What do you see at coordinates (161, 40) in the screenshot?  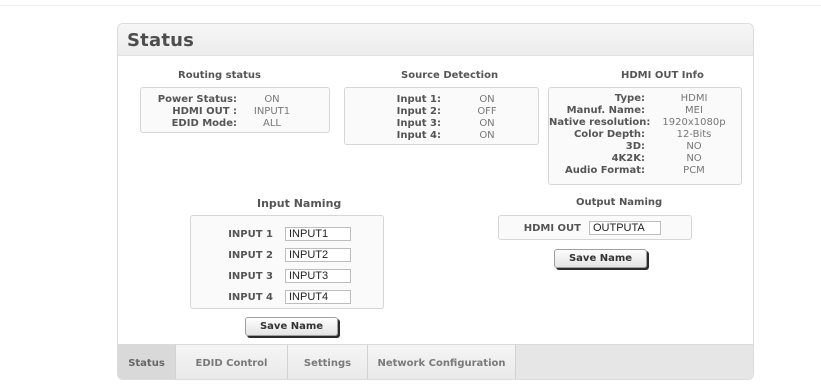 I see `page-title: Status` at bounding box center [161, 40].